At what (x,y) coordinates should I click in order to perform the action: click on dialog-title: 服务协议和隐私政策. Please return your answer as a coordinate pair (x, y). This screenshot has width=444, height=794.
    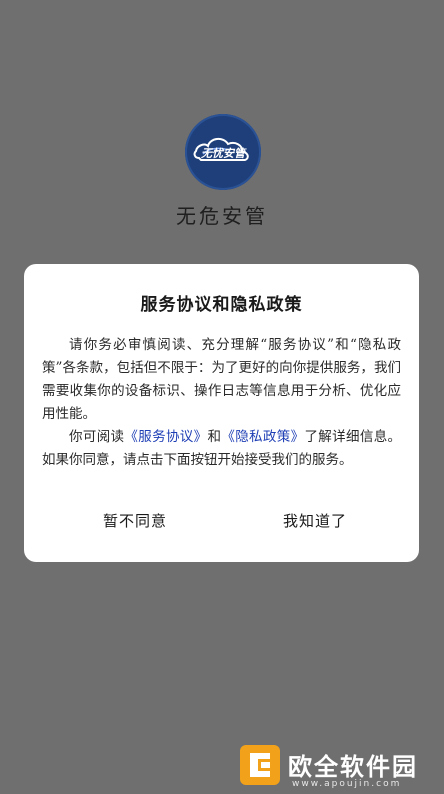
    Looking at the image, I should click on (221, 305).